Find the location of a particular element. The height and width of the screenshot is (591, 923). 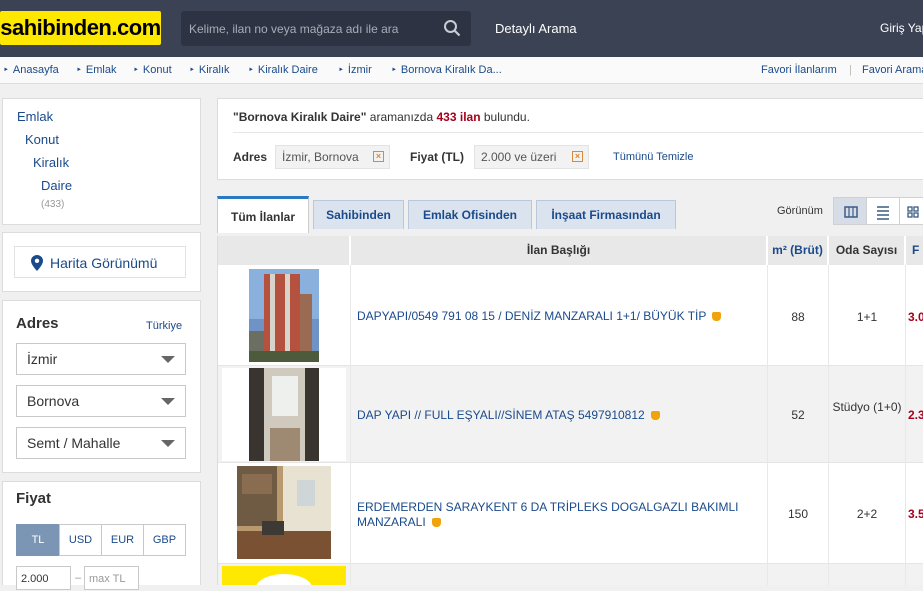

tab-by-builder: İnşaat Firmasından is located at coordinates (606, 214).